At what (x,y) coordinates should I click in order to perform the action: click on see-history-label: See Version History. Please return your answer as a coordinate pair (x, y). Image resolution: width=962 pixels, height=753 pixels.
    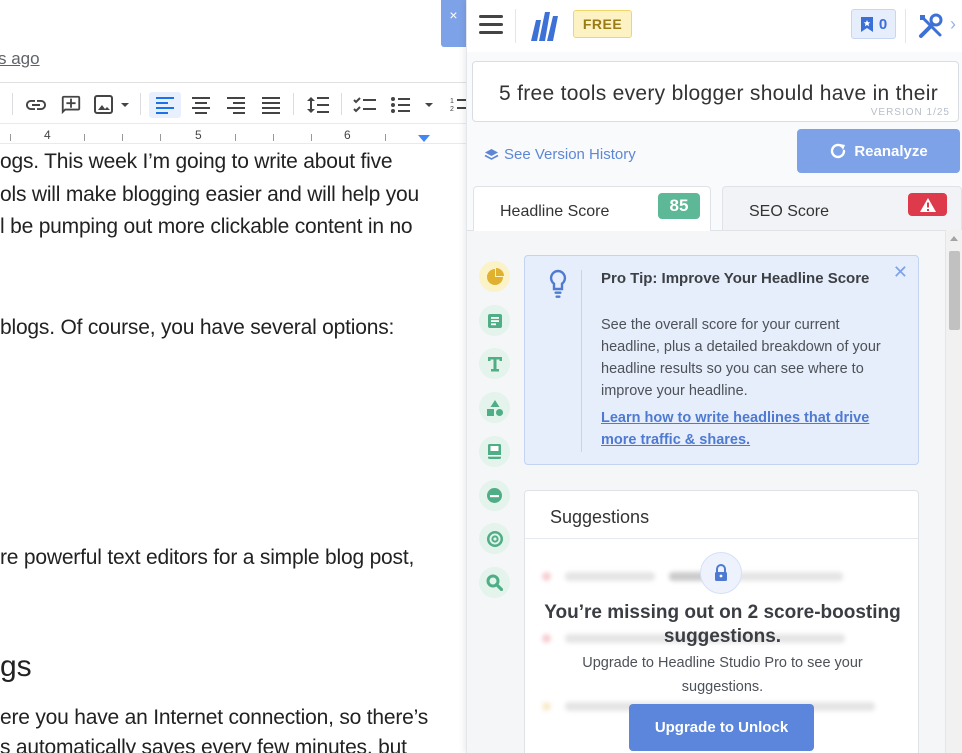
    Looking at the image, I should click on (570, 154).